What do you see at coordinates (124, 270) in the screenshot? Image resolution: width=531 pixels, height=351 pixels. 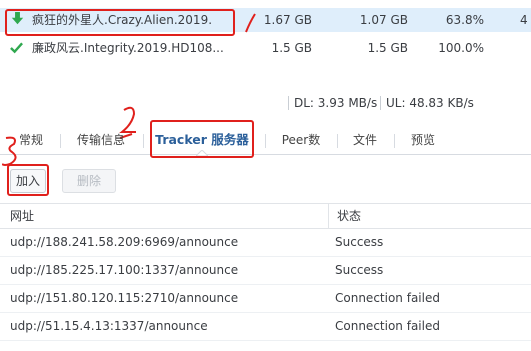 I see `tracker-url: udp://185.225.17.100:1337/announce` at bounding box center [124, 270].